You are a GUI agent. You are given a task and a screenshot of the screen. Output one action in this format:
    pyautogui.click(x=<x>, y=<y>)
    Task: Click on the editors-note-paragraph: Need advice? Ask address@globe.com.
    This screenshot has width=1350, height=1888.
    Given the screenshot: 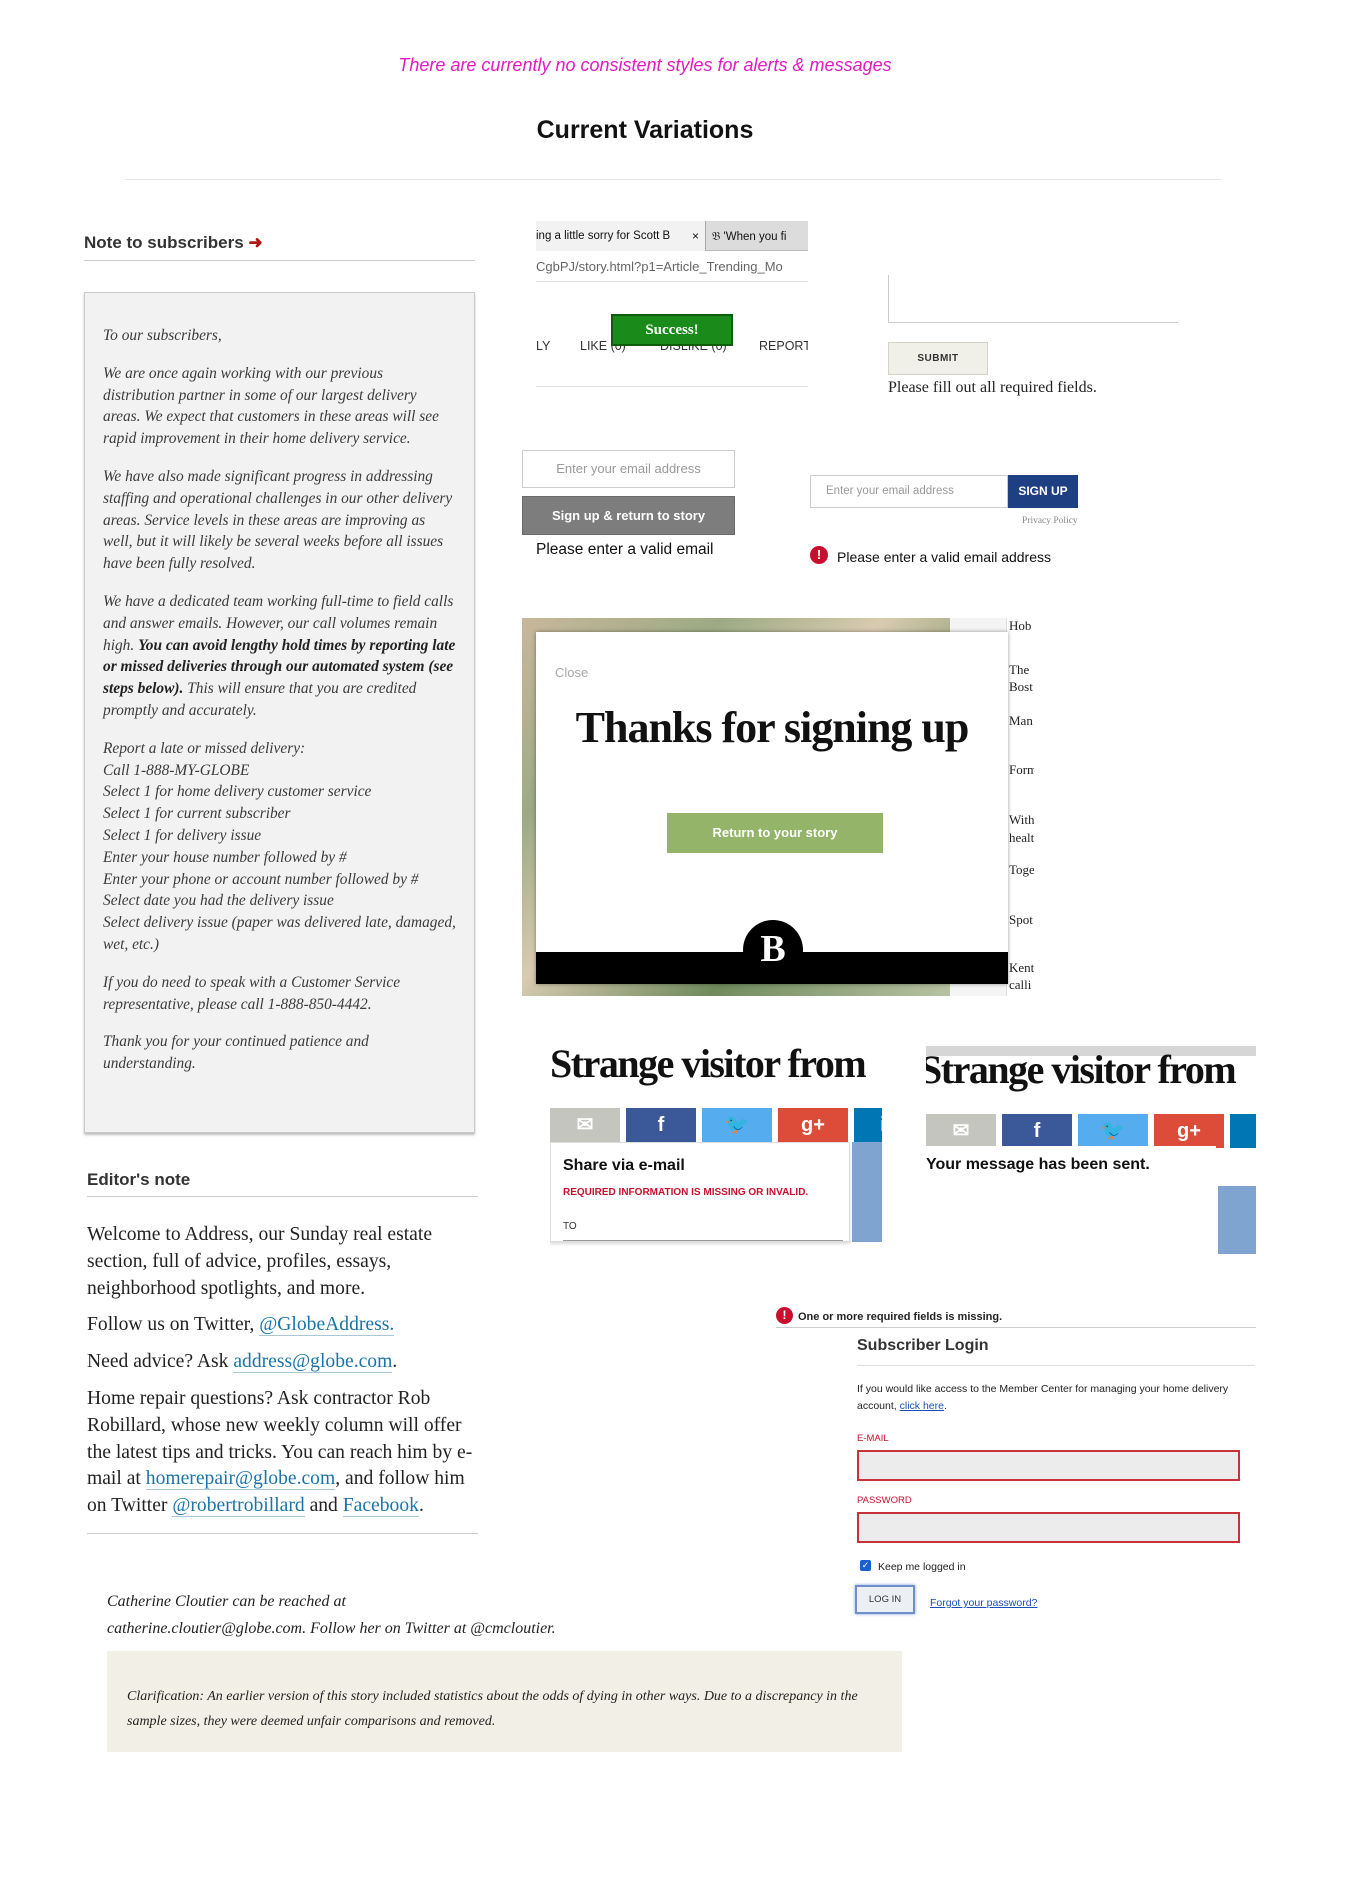 What is the action you would take?
    pyautogui.click(x=283, y=1362)
    